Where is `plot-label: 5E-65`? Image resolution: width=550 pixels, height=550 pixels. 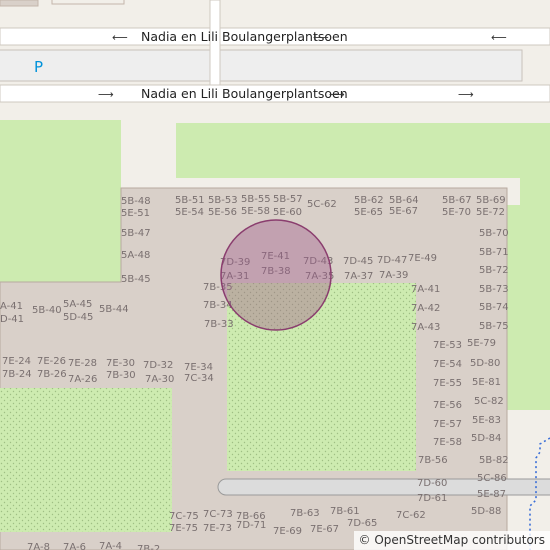
plot-label: 5E-65 is located at coordinates (368, 212).